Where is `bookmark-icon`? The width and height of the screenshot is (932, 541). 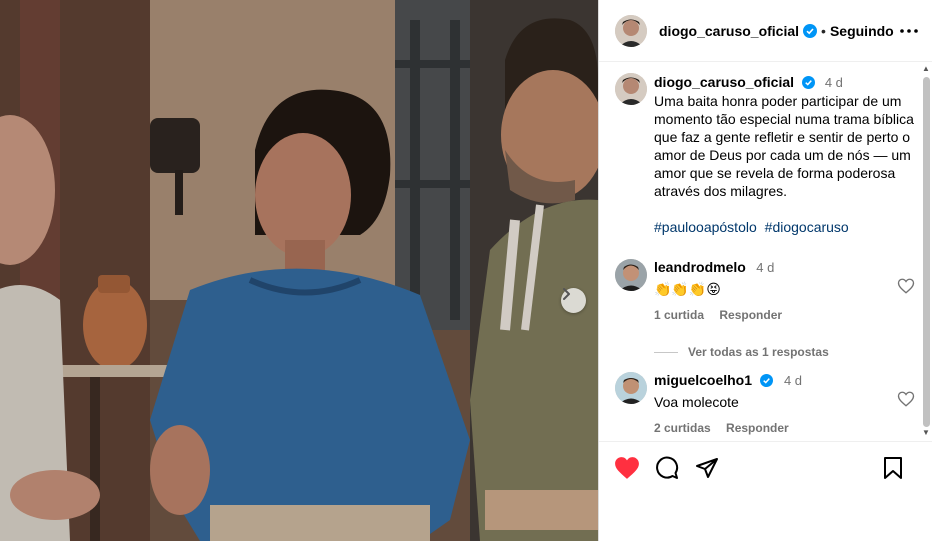
bookmark-icon is located at coordinates (893, 468).